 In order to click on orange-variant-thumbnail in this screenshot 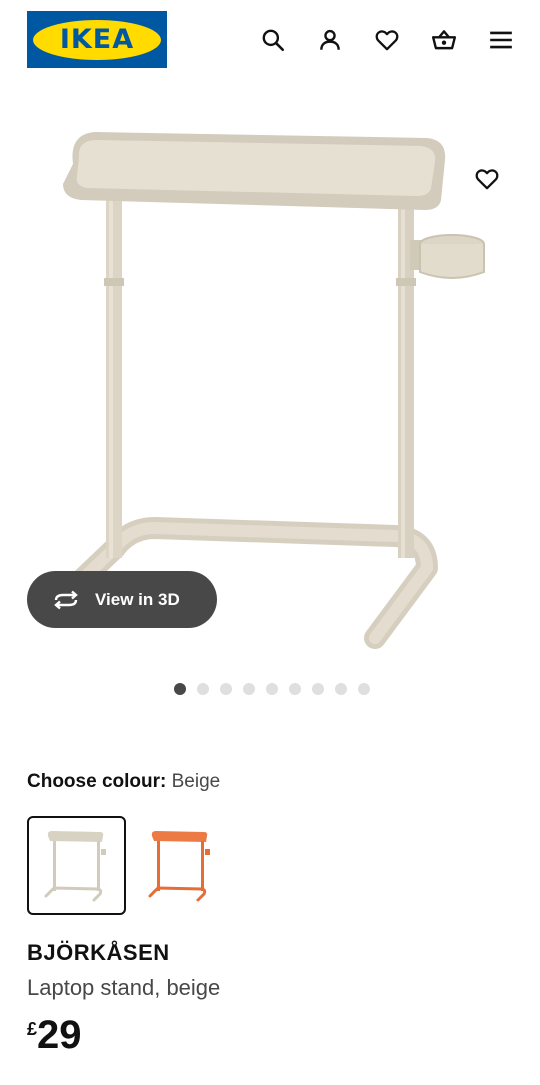, I will do `click(179, 866)`.